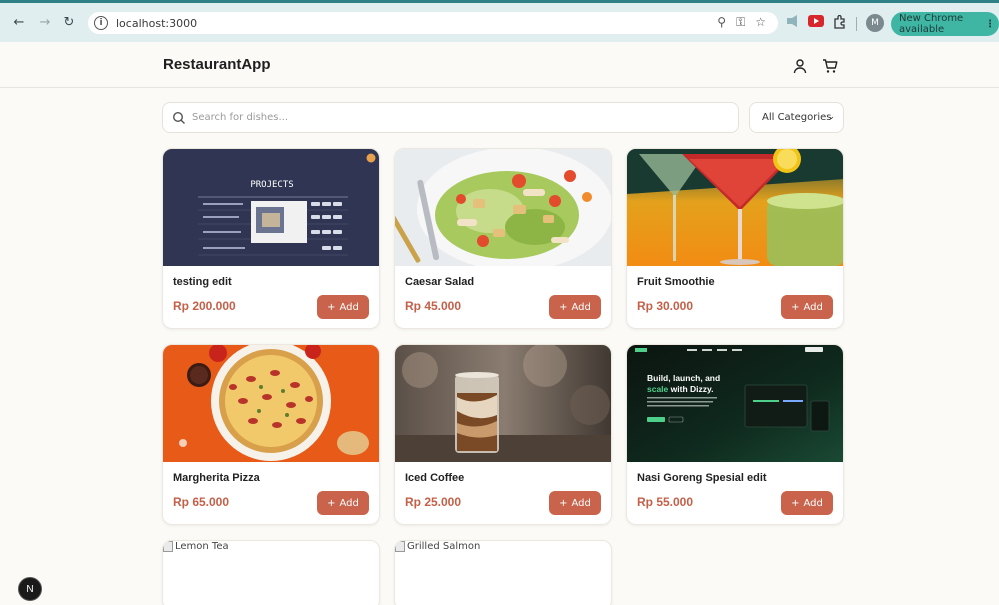  Describe the element at coordinates (702, 478) in the screenshot. I see `dish-name: Nasi Goreng Spesial edit` at that location.